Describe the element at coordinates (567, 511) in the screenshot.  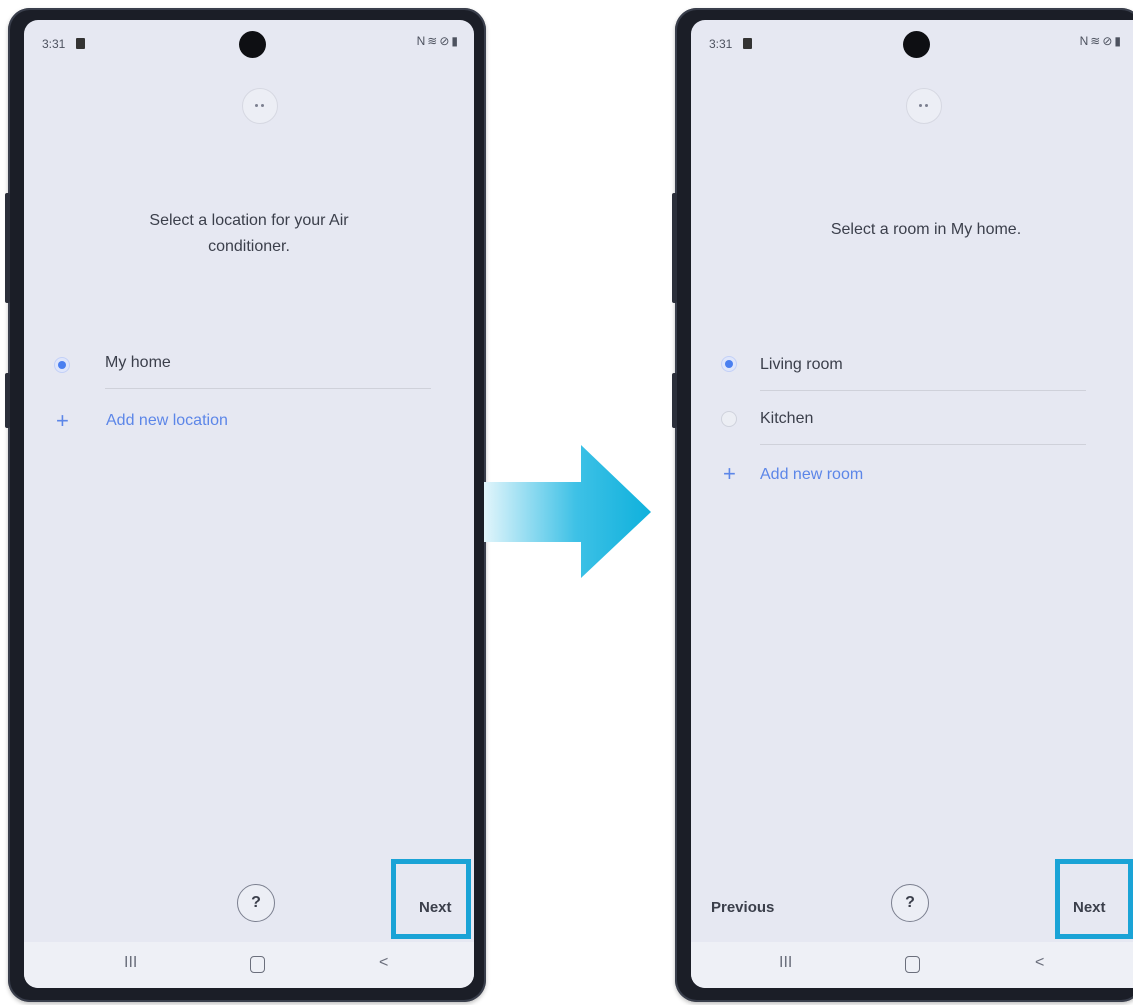
I see `transition-arrow-icon` at that location.